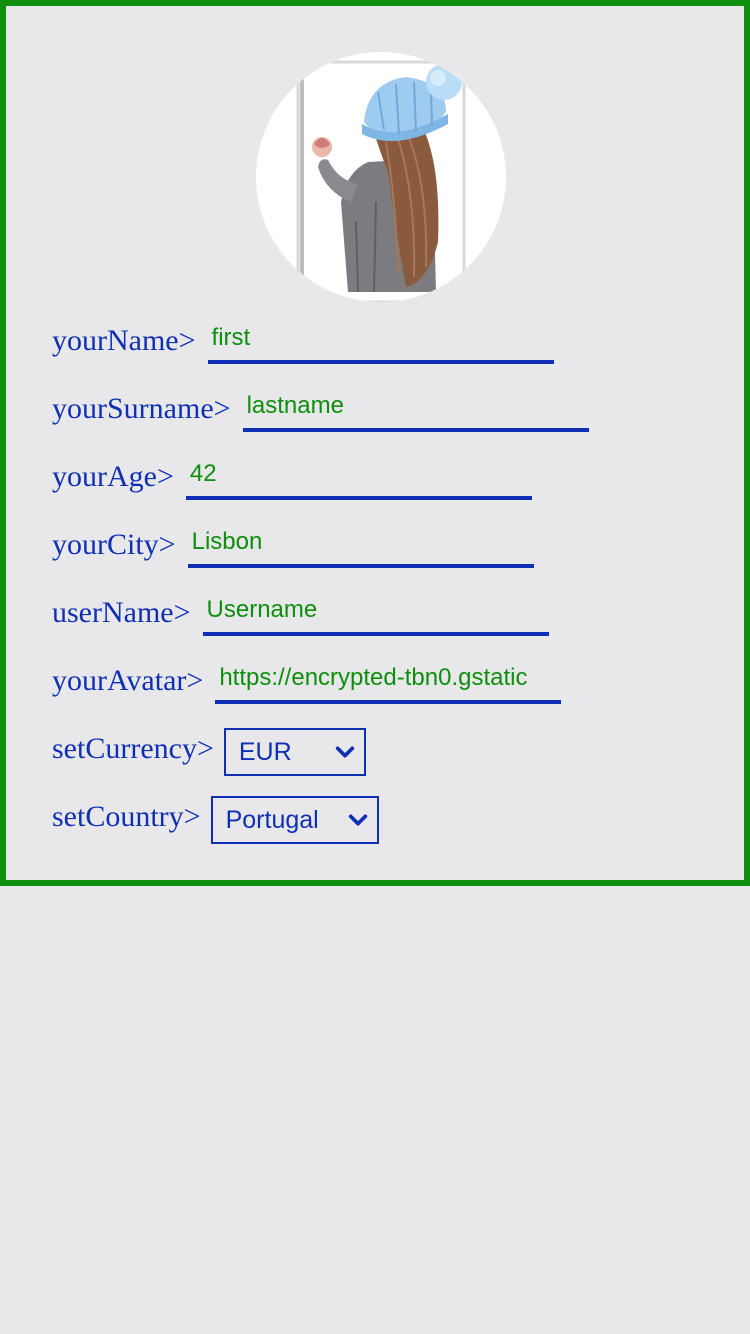 This screenshot has width=750, height=1334. What do you see at coordinates (114, 544) in the screenshot?
I see `city-label: yourCity>` at bounding box center [114, 544].